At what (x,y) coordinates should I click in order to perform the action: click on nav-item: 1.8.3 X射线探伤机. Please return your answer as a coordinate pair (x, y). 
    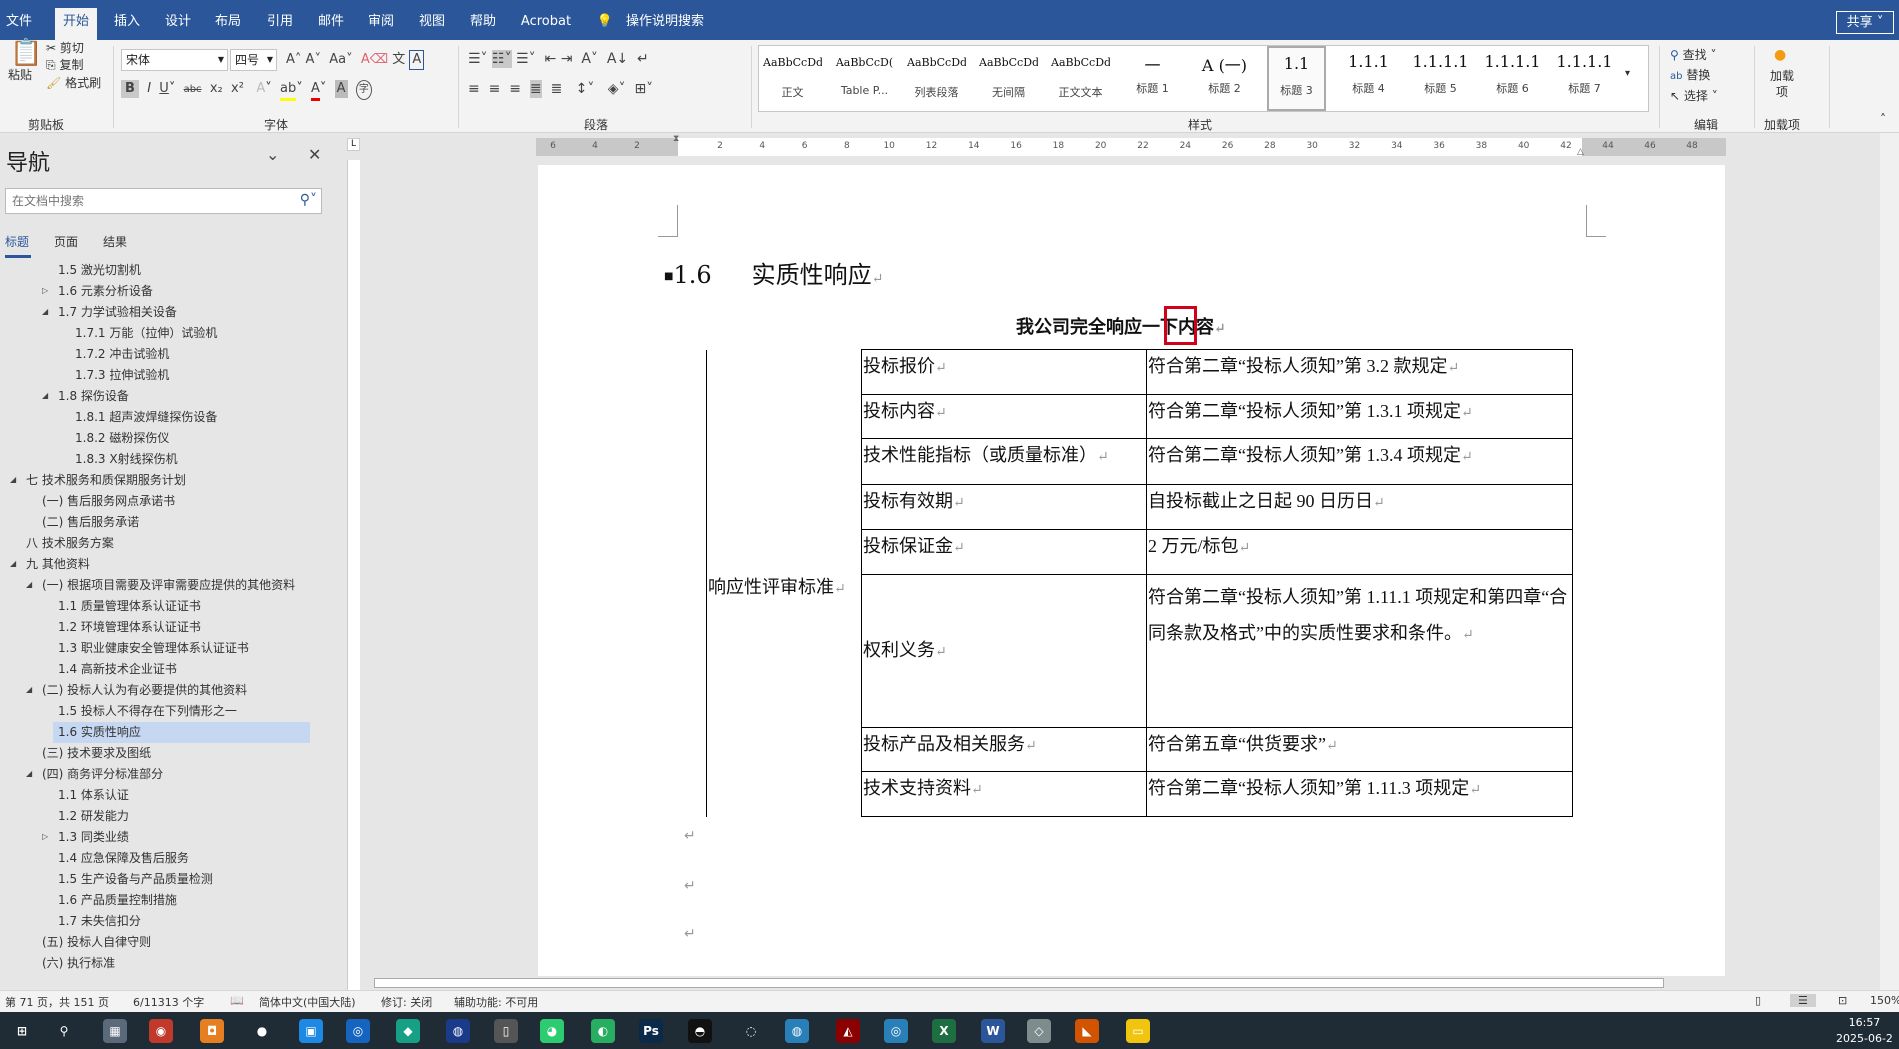
    Looking at the image, I should click on (126, 459).